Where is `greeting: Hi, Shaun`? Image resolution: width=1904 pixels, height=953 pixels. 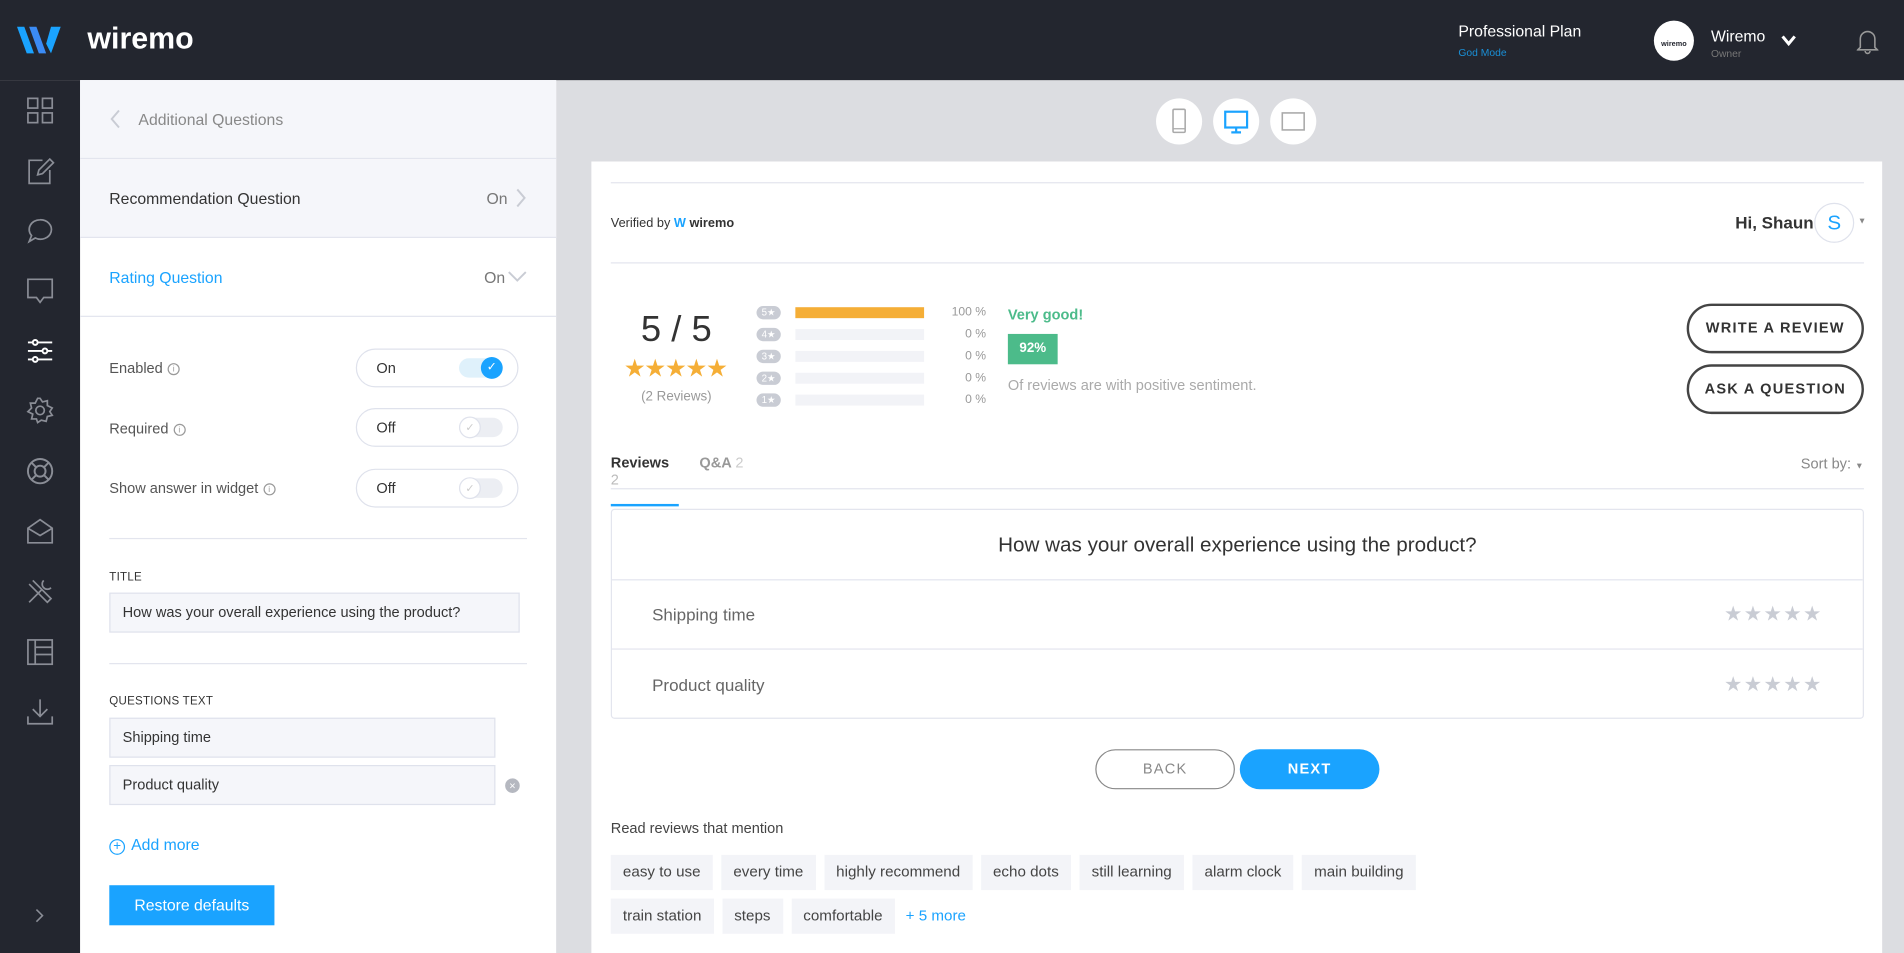 greeting: Hi, Shaun is located at coordinates (1774, 222).